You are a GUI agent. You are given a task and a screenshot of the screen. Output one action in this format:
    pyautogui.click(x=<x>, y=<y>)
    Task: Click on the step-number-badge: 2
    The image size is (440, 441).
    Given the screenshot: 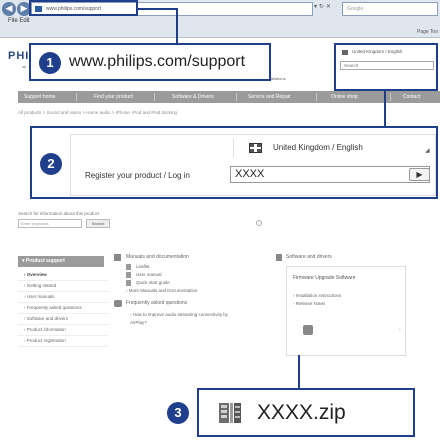 What is the action you would take?
    pyautogui.click(x=51, y=164)
    